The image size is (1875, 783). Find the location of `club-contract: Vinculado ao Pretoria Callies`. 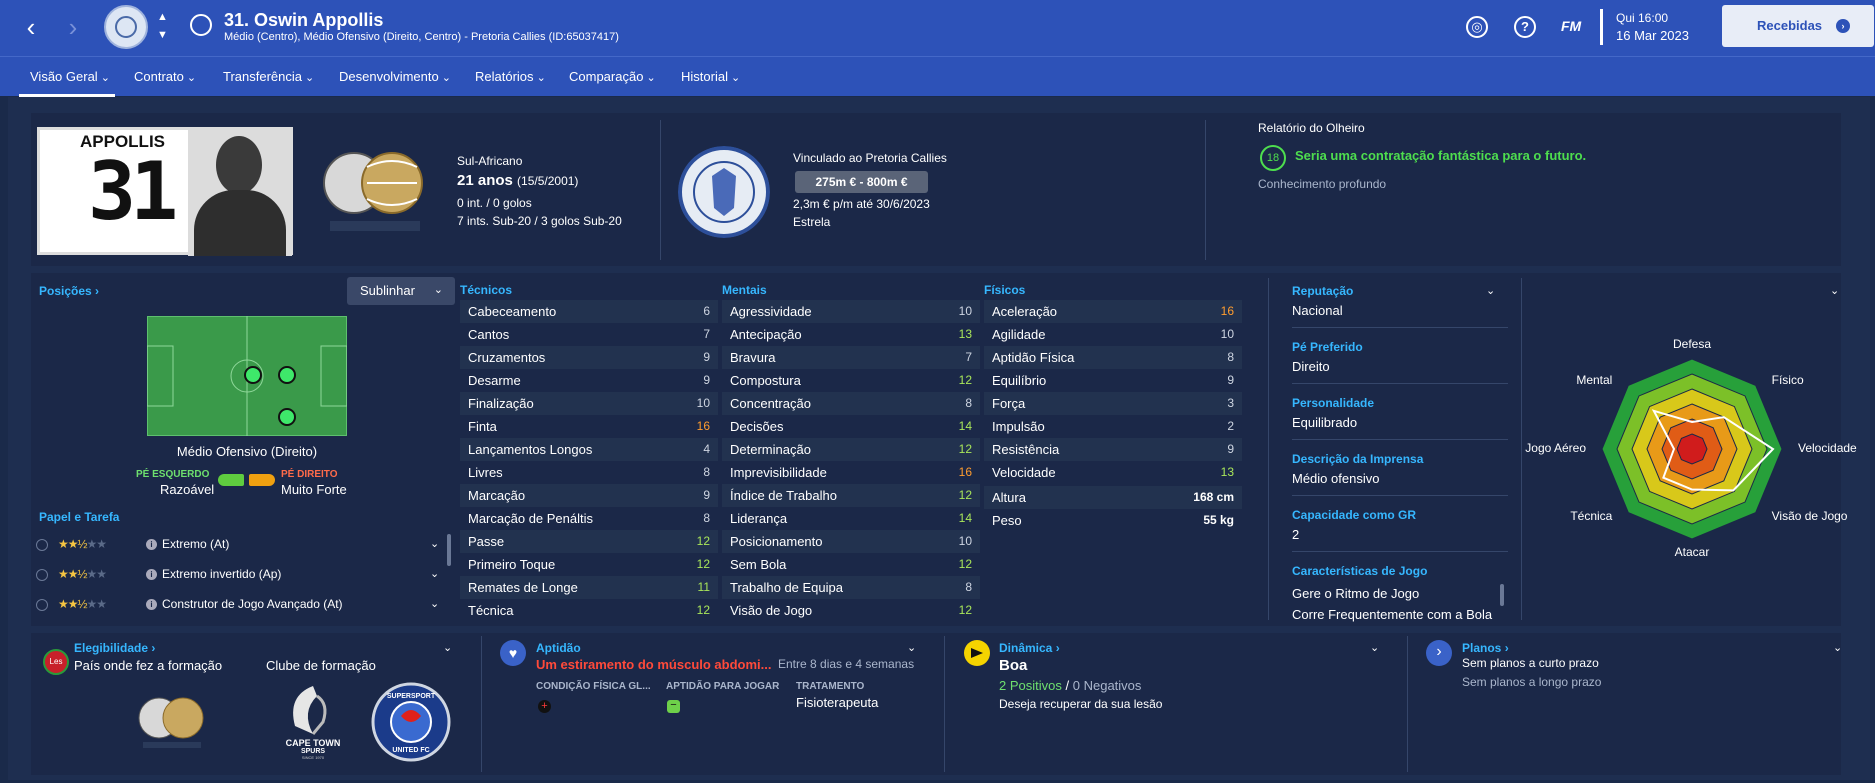

club-contract: Vinculado ao Pretoria Callies is located at coordinates (870, 158).